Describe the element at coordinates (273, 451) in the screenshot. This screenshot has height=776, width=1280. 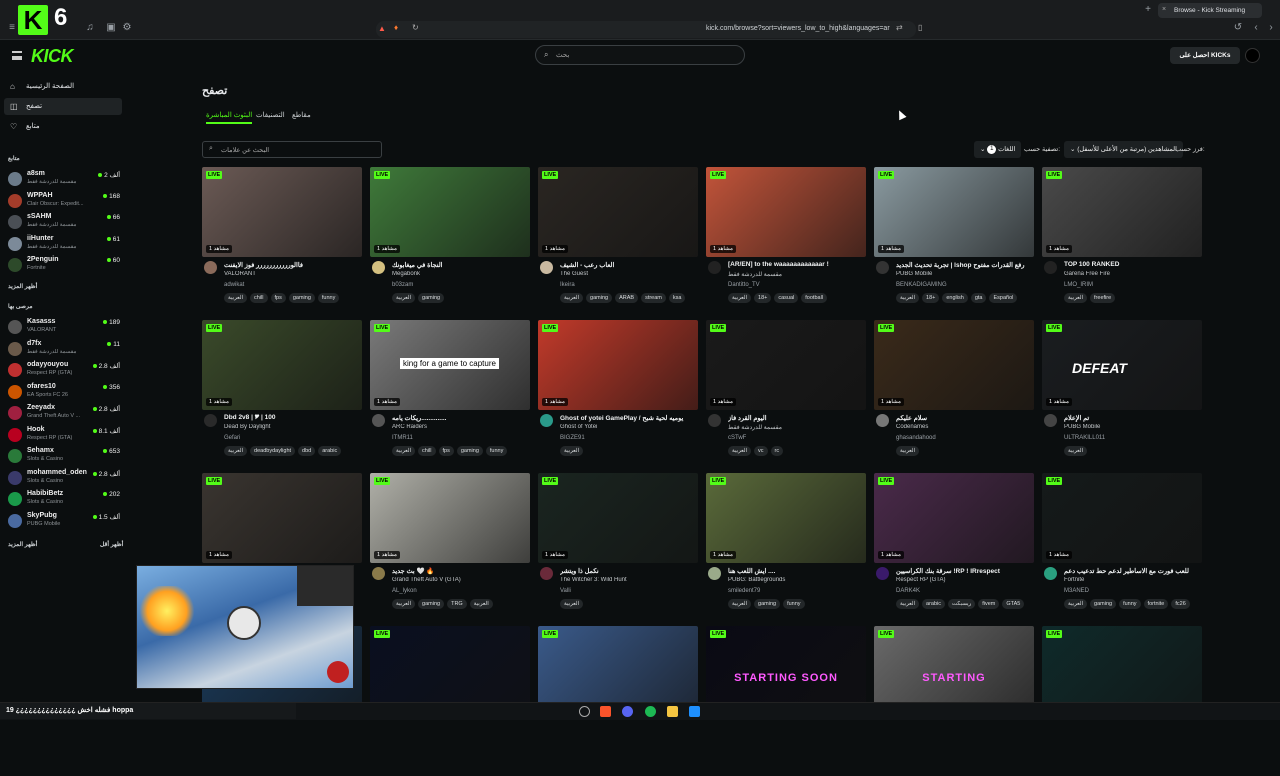
I see `tag-chip: deadbydaylight` at that location.